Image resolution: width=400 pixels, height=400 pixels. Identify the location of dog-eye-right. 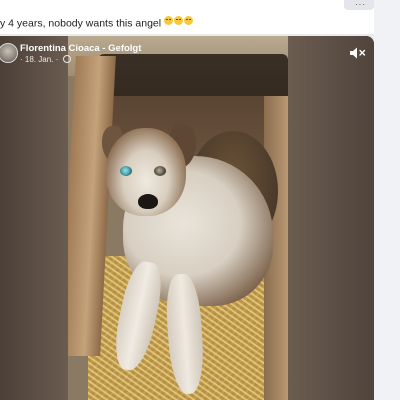
(160, 171).